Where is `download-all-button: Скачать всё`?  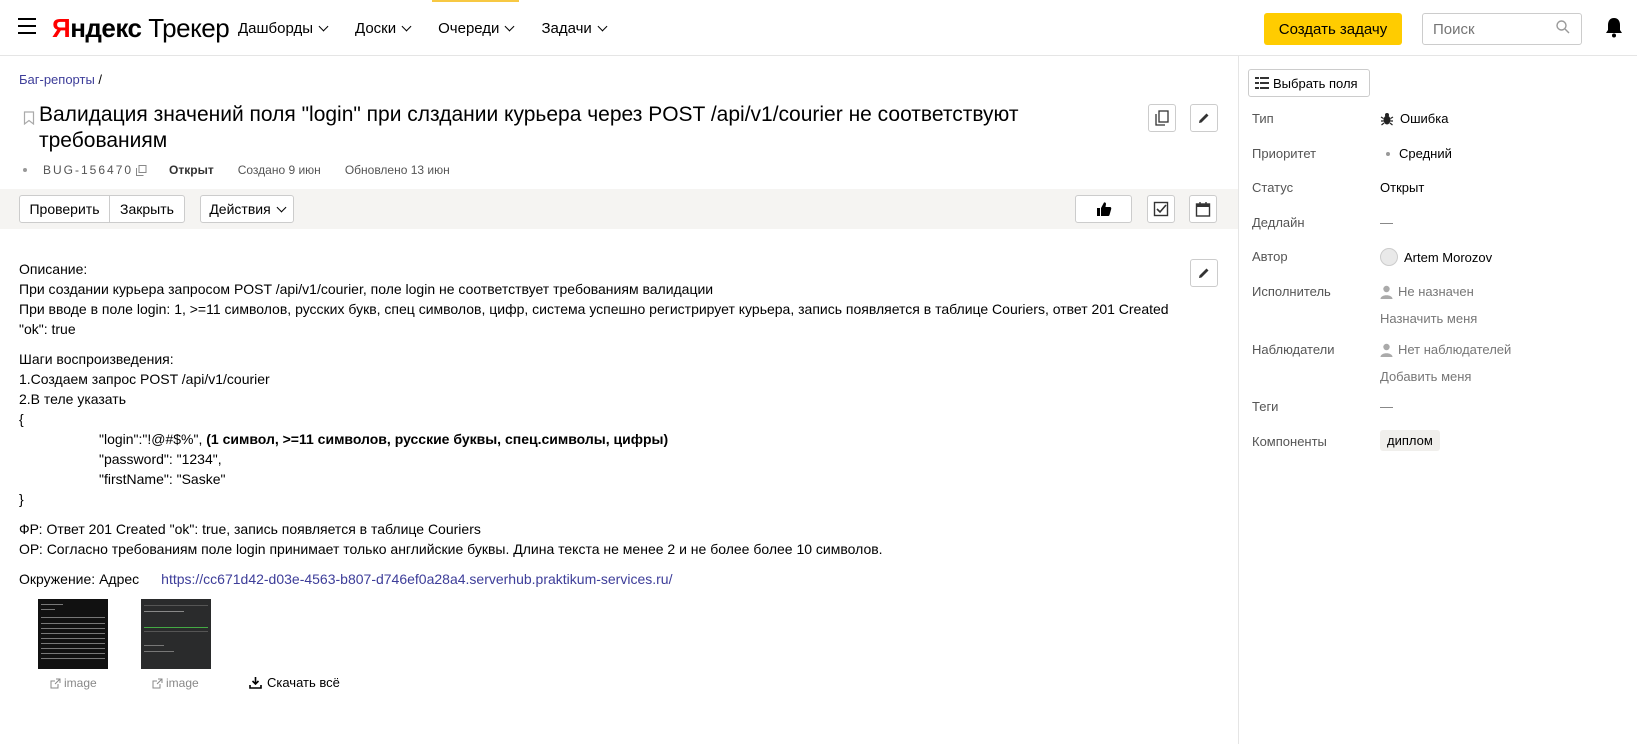 download-all-button: Скачать всё is located at coordinates (294, 682).